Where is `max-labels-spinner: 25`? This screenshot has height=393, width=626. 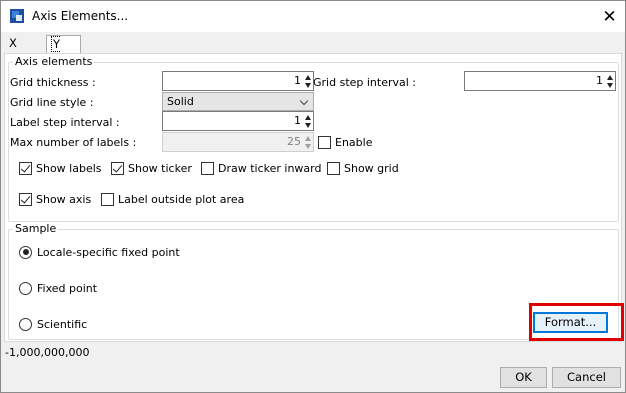
max-labels-spinner: 25 is located at coordinates (238, 142).